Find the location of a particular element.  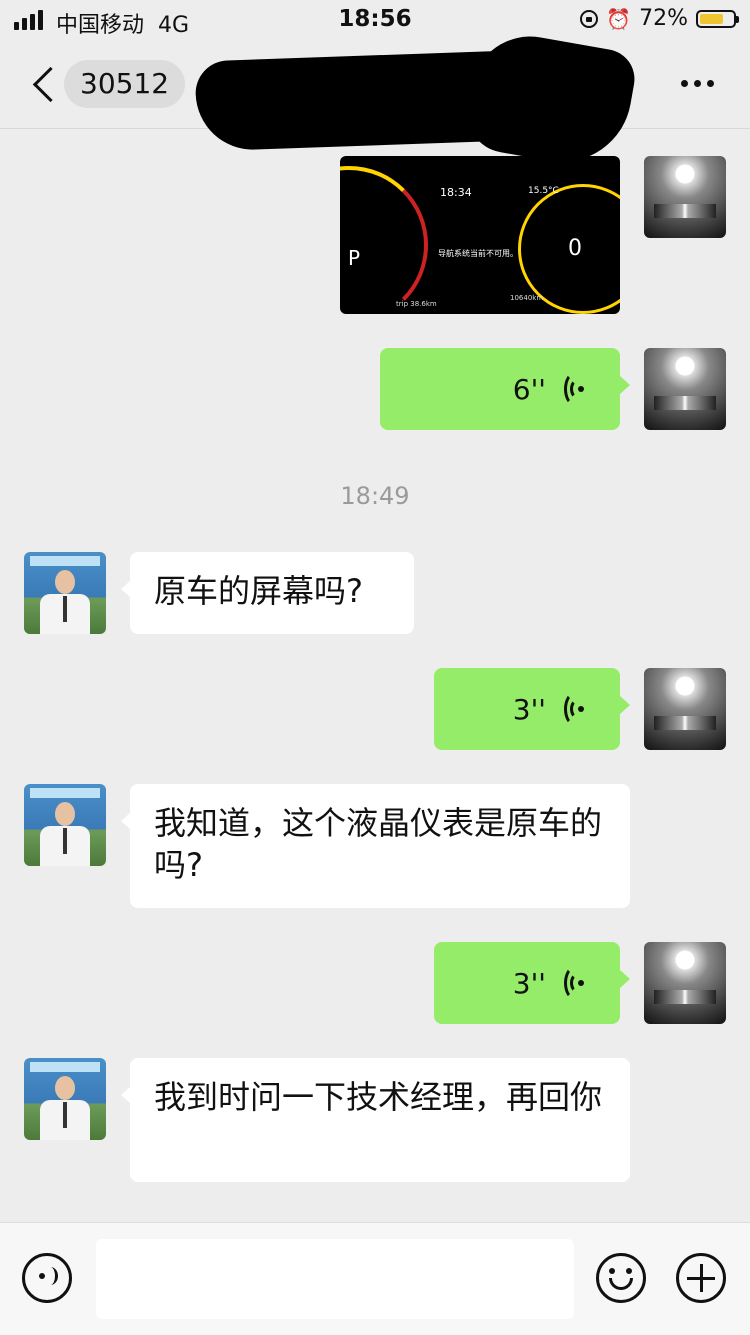

status-bar: 中国移动 4G 18:56 ⏰ 72% is located at coordinates (375, 20).